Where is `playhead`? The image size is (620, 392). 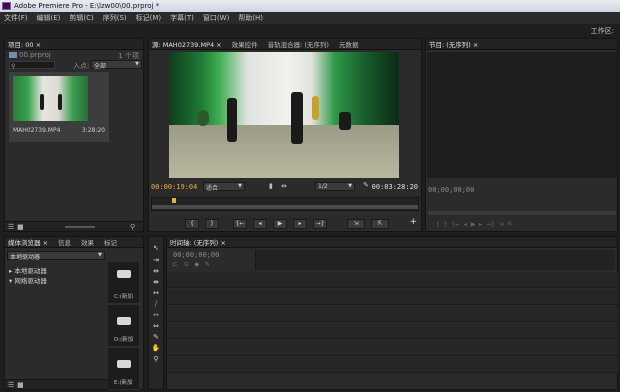
playhead is located at coordinates (174, 200).